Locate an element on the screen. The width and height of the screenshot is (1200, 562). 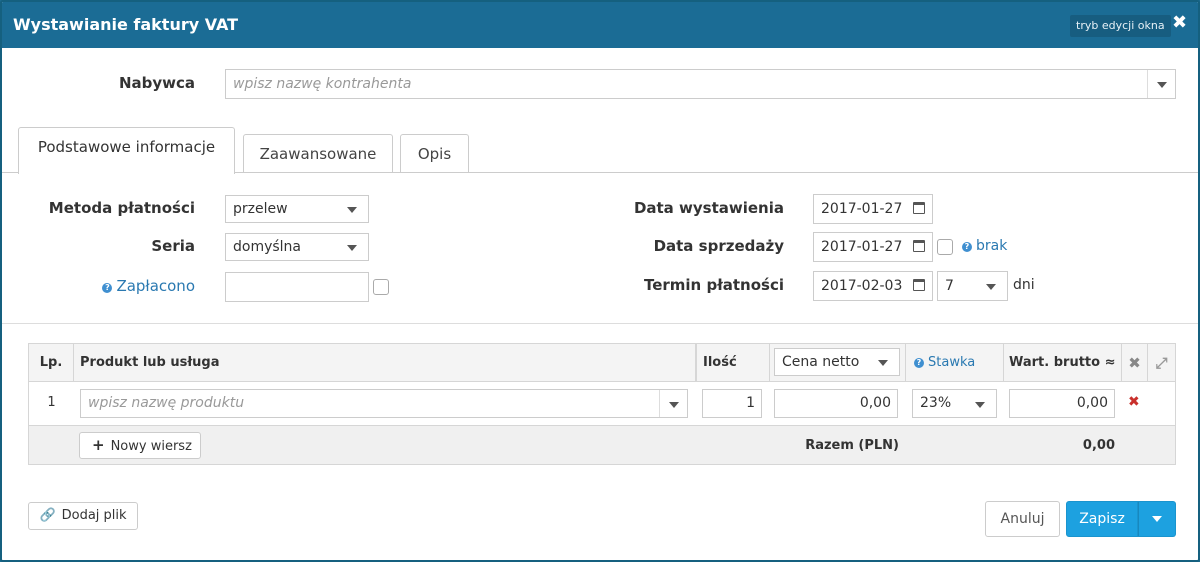
delete-row-icon: ✖ is located at coordinates (1134, 402).